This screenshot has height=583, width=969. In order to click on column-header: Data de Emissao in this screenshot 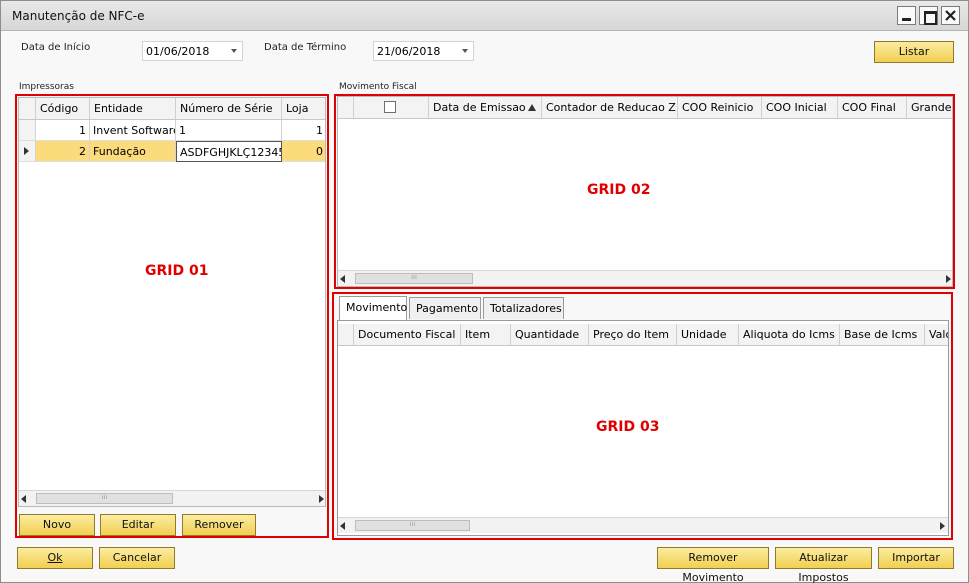, I will do `click(485, 108)`.